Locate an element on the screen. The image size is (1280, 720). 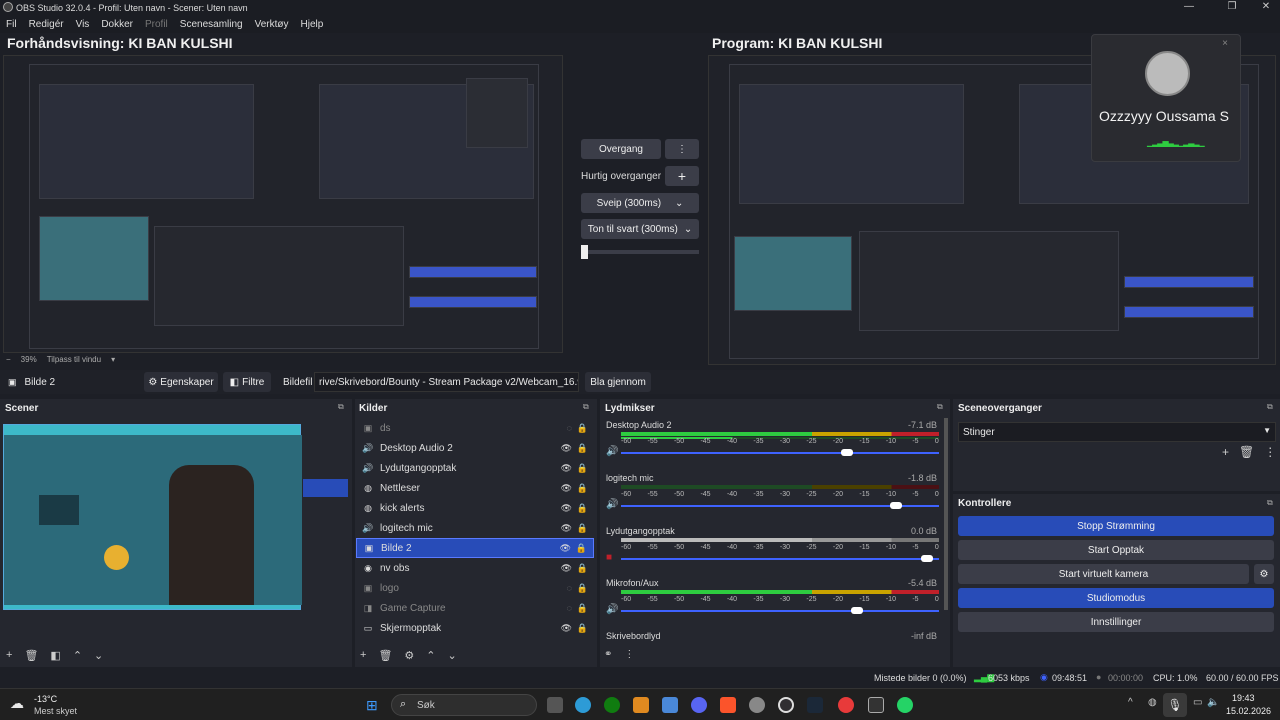
menu-profile: Profil is located at coordinates (156, 24).